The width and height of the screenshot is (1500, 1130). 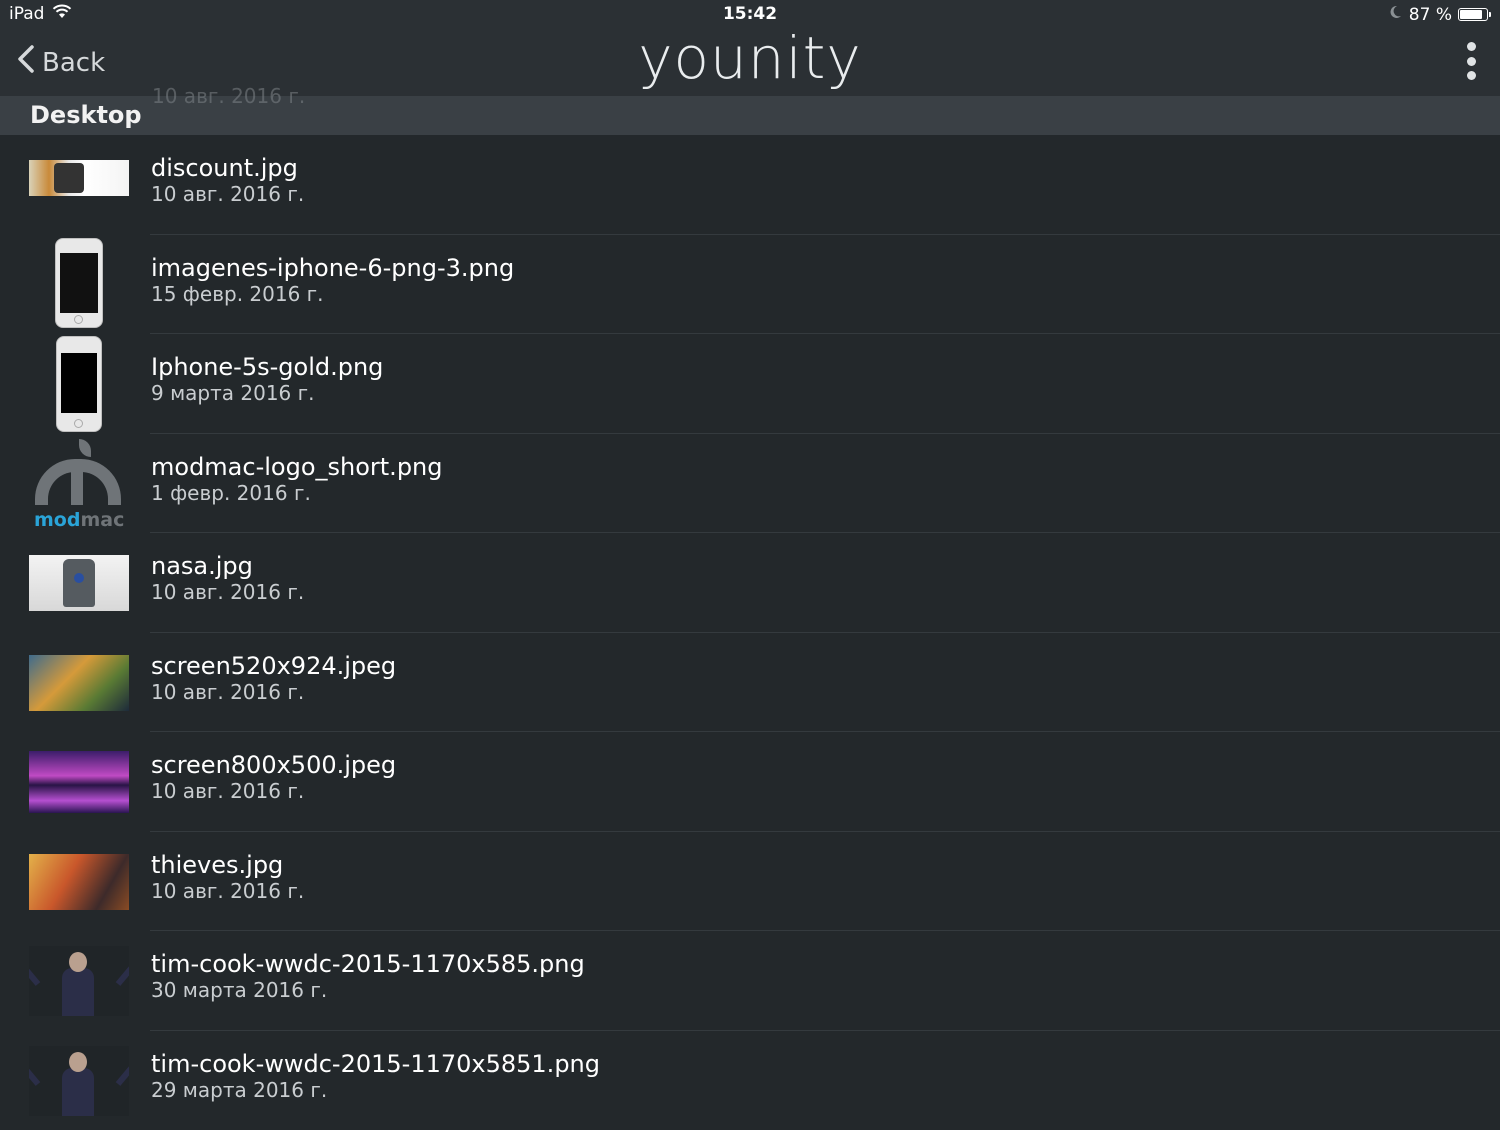 What do you see at coordinates (273, 666) in the screenshot?
I see `file-name: screen520x924.jpeg` at bounding box center [273, 666].